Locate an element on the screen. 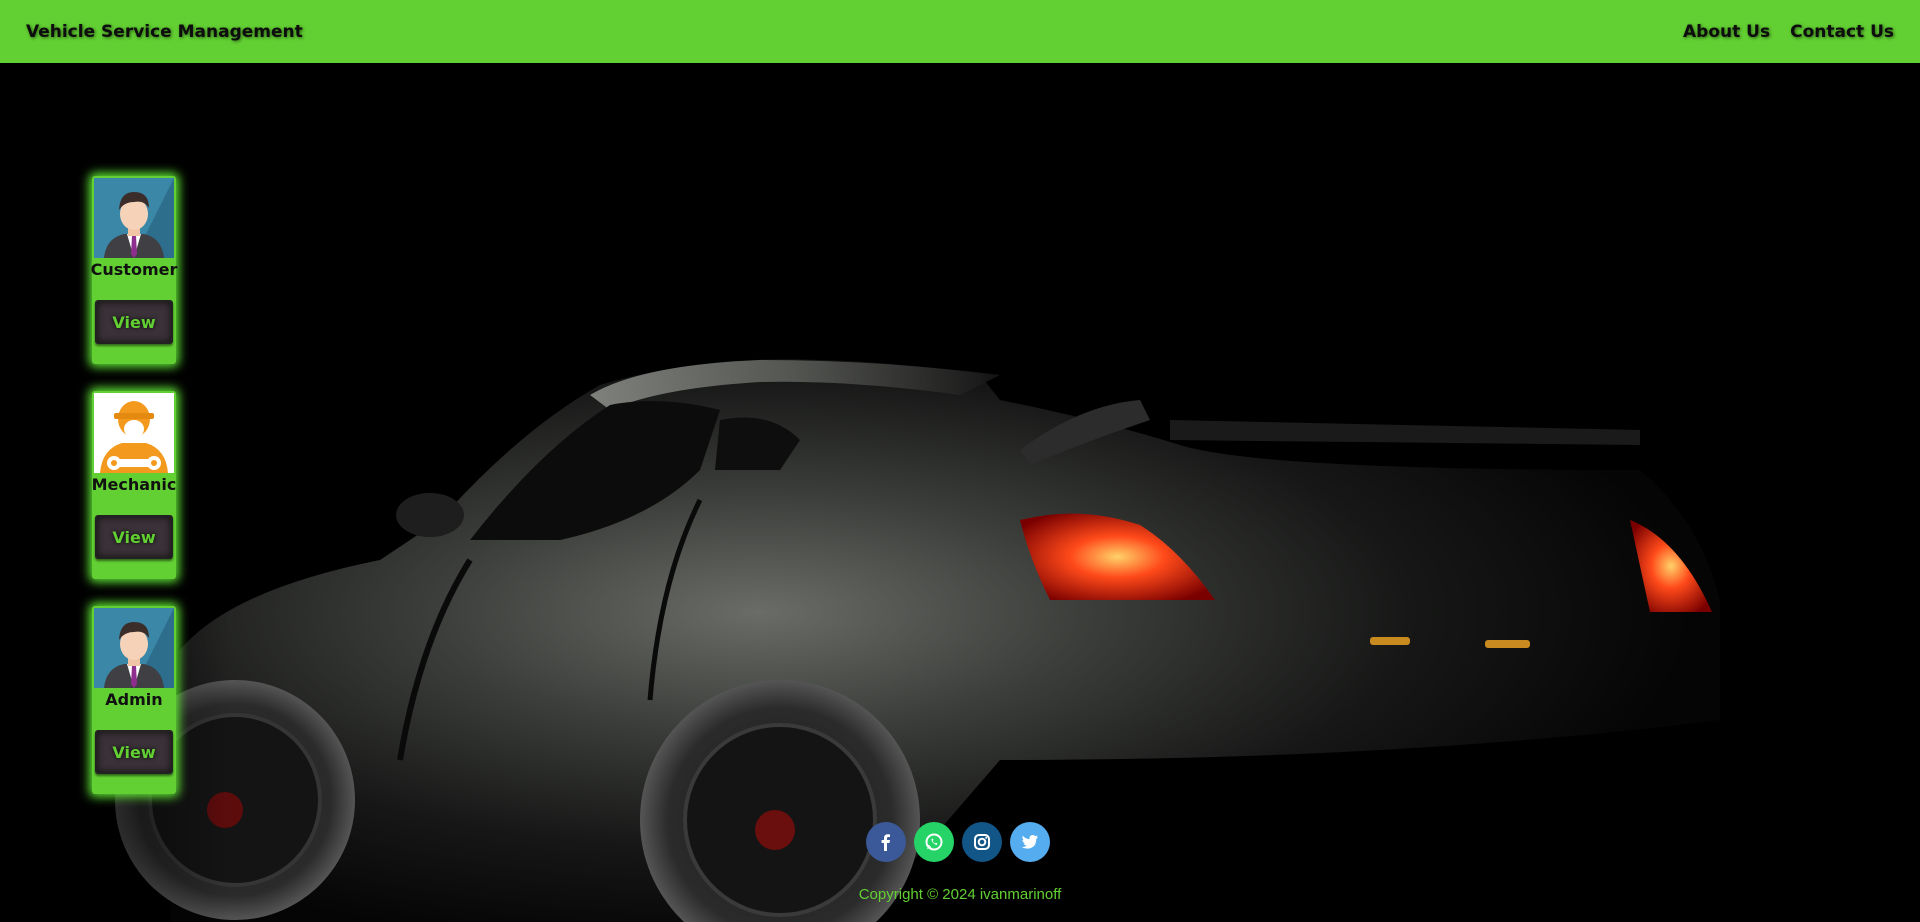  whatsapp-button is located at coordinates (934, 842).